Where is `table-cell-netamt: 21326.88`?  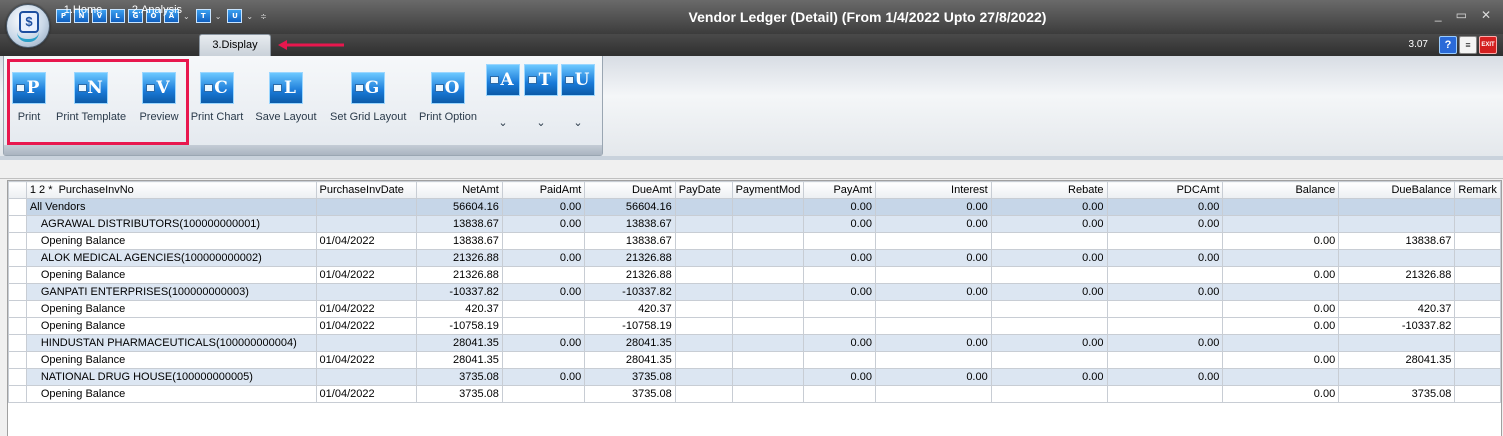 table-cell-netamt: 21326.88 is located at coordinates (459, 275).